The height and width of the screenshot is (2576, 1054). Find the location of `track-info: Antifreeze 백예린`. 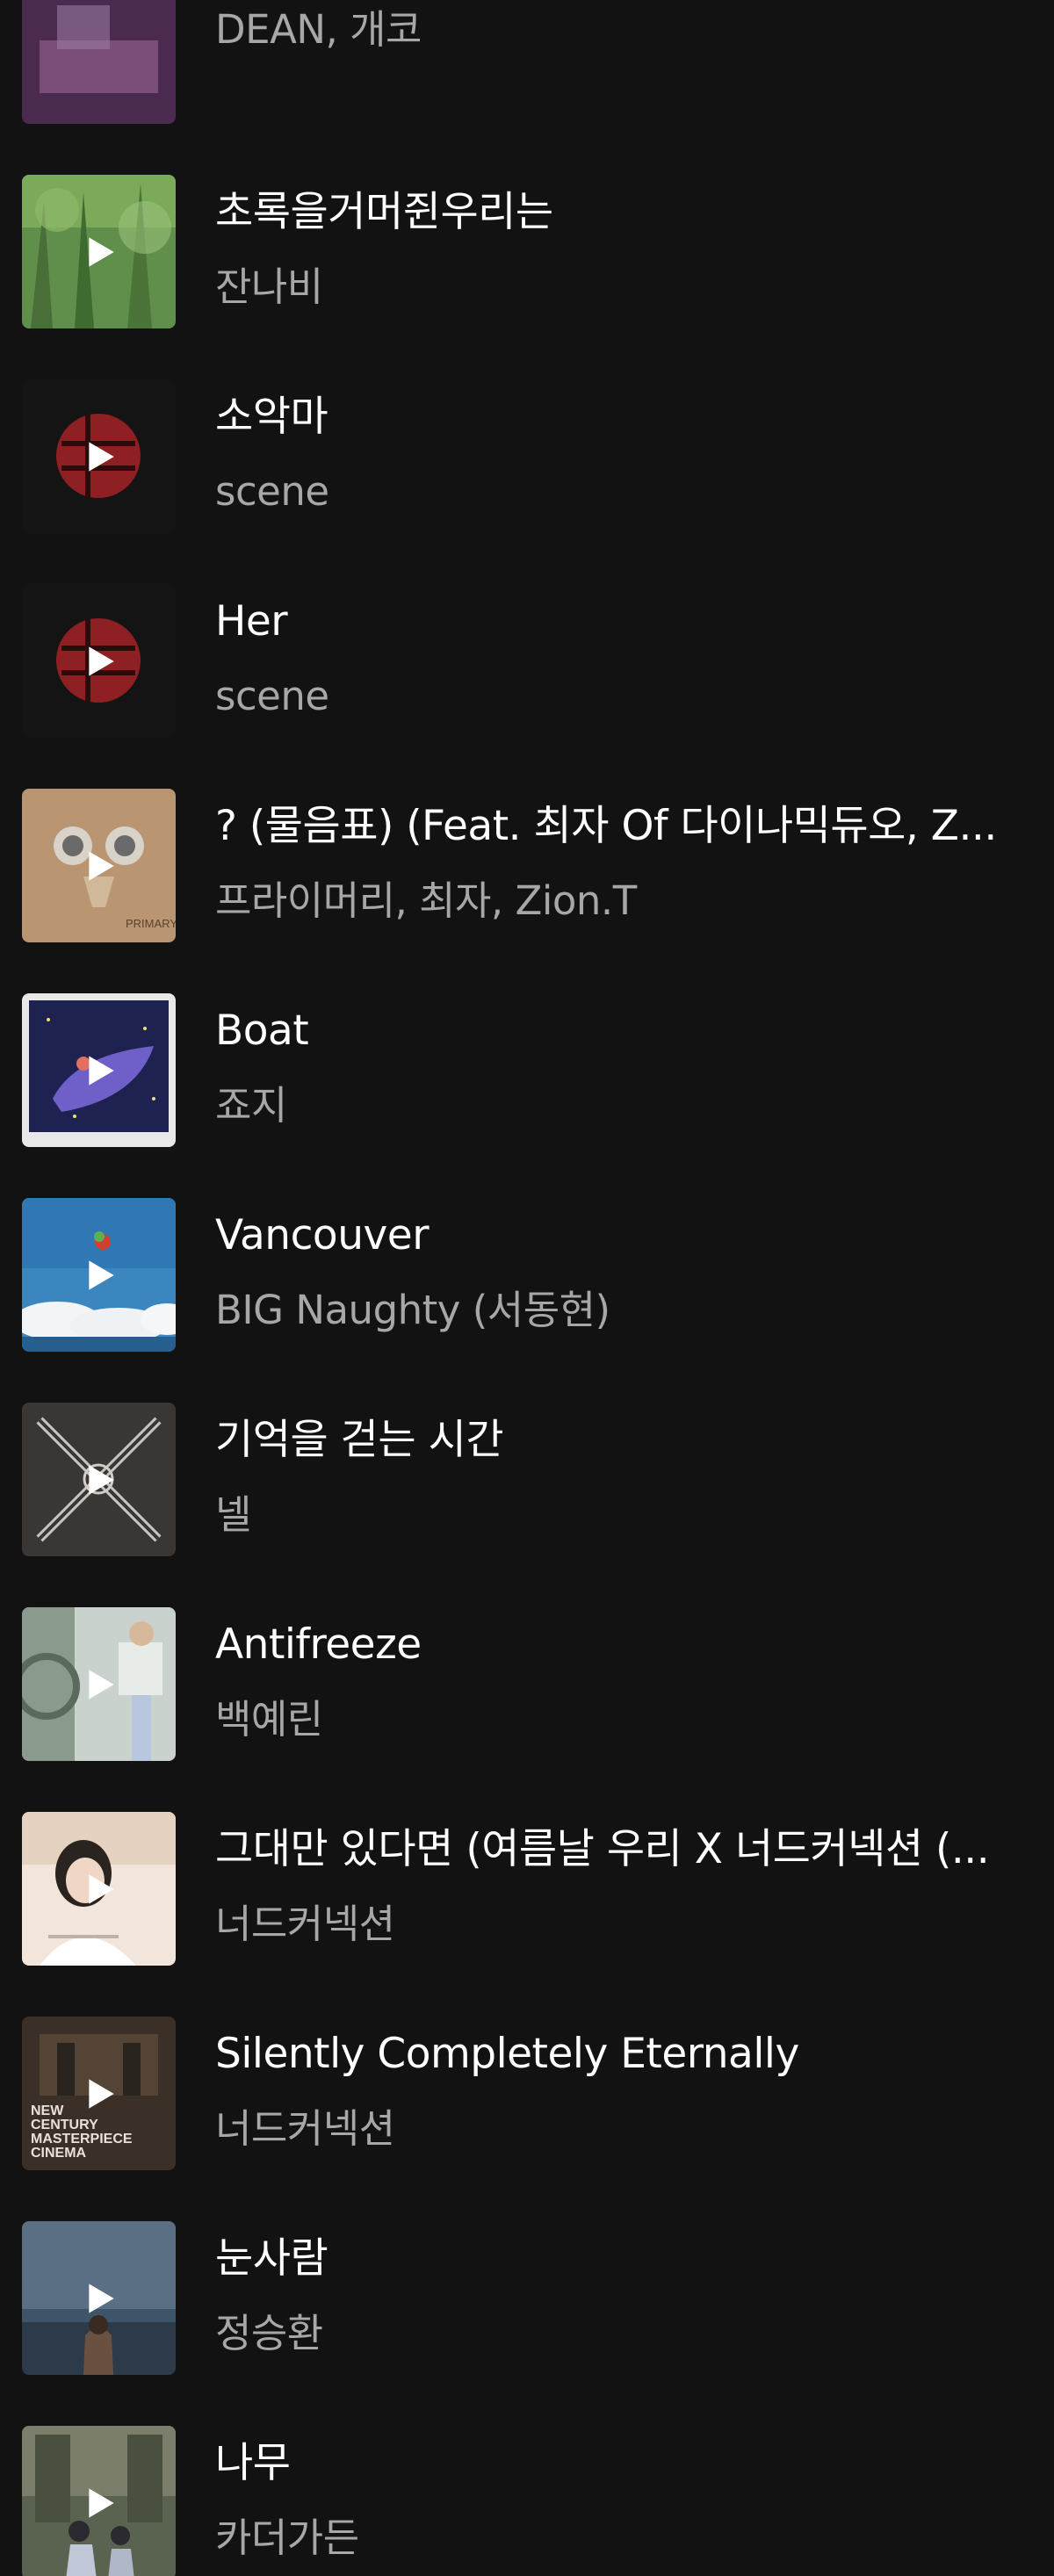

track-info: Antifreeze 백예린 is located at coordinates (606, 1682).